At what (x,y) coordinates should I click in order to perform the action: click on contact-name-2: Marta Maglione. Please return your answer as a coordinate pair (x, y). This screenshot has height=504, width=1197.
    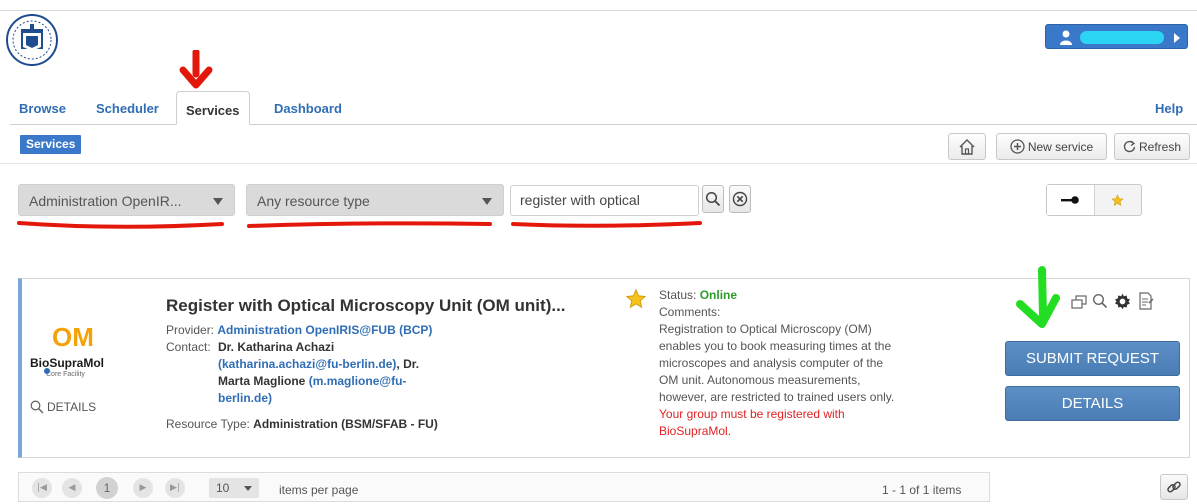
    Looking at the image, I should click on (262, 381).